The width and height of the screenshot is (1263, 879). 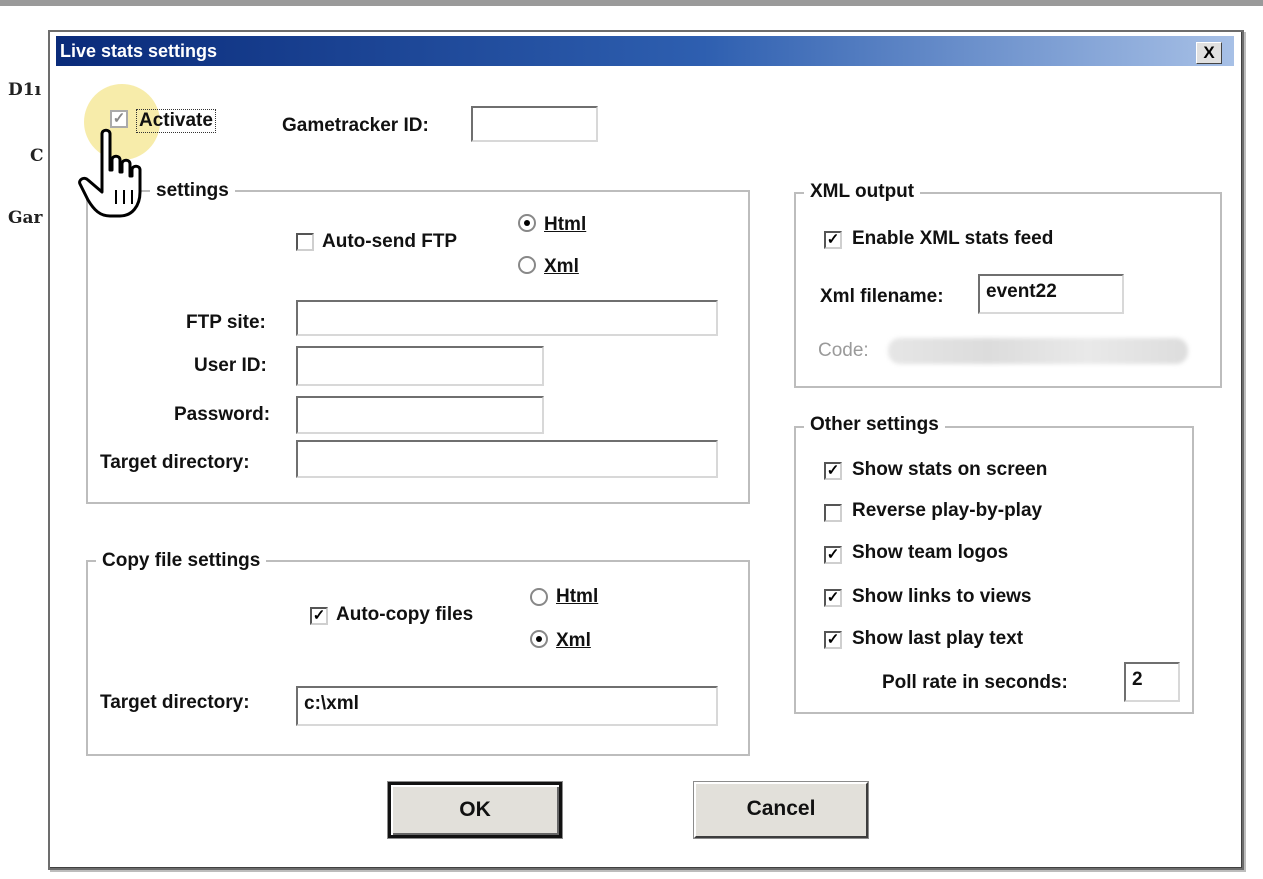 I want to click on other-settings-legend: Other settings, so click(x=874, y=425).